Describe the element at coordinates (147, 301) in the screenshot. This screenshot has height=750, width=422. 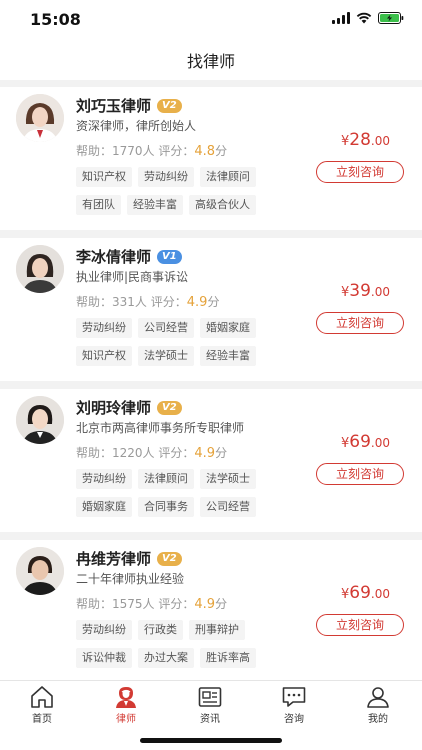
I see `lawyer-stats: 帮助：331人 评分：4.9分` at that location.